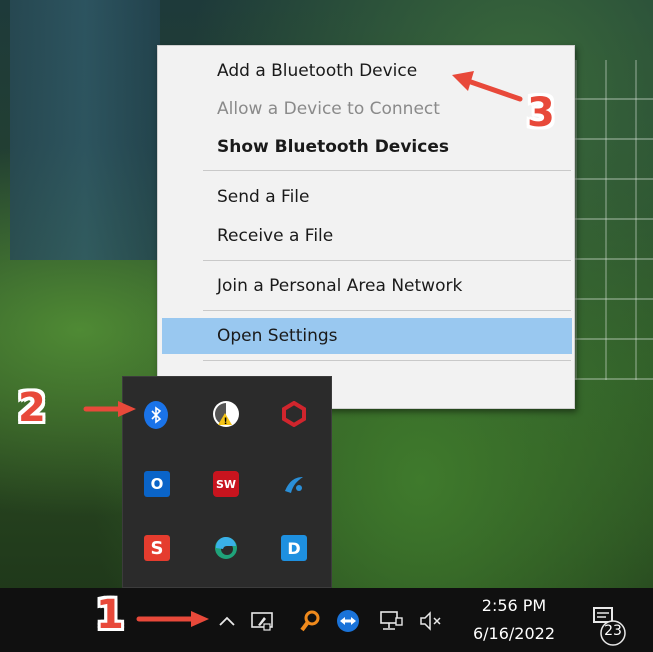 The width and height of the screenshot is (653, 652). Describe the element at coordinates (110, 615) in the screenshot. I see `annotation-step-1: 1` at that location.